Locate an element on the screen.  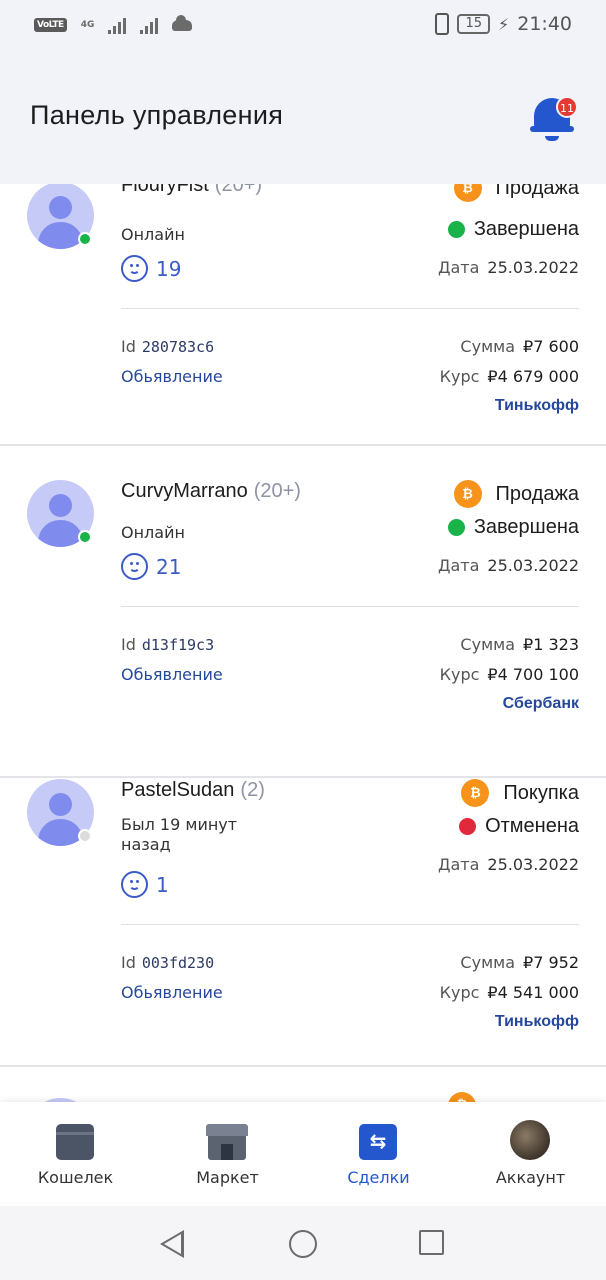
likes-count: 19 is located at coordinates (169, 268).